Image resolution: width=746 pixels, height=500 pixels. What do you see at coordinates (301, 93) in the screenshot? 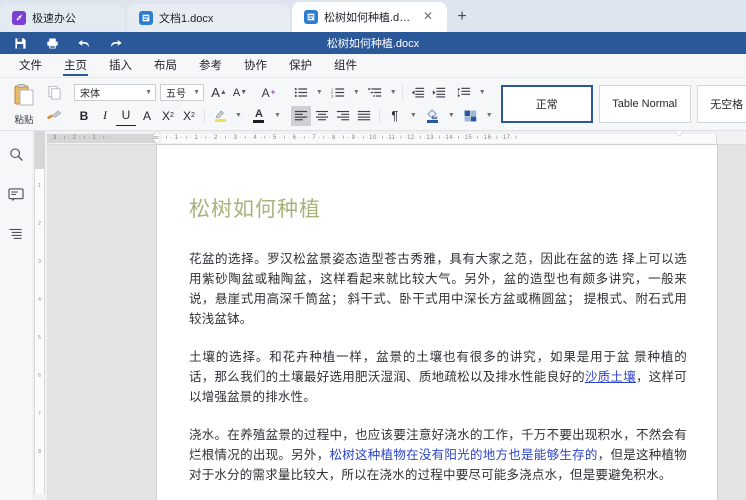
I see `bullets-button` at bounding box center [301, 93].